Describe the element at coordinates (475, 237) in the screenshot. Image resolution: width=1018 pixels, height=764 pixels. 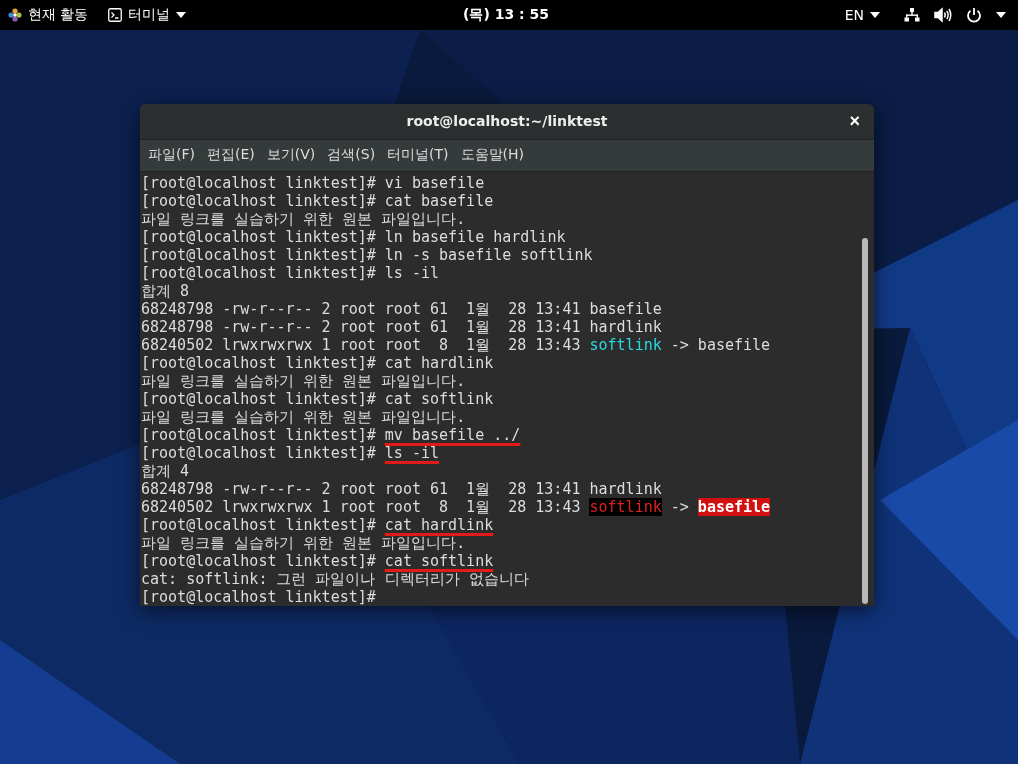
I see `command-text: ln basefile hardlink` at that location.